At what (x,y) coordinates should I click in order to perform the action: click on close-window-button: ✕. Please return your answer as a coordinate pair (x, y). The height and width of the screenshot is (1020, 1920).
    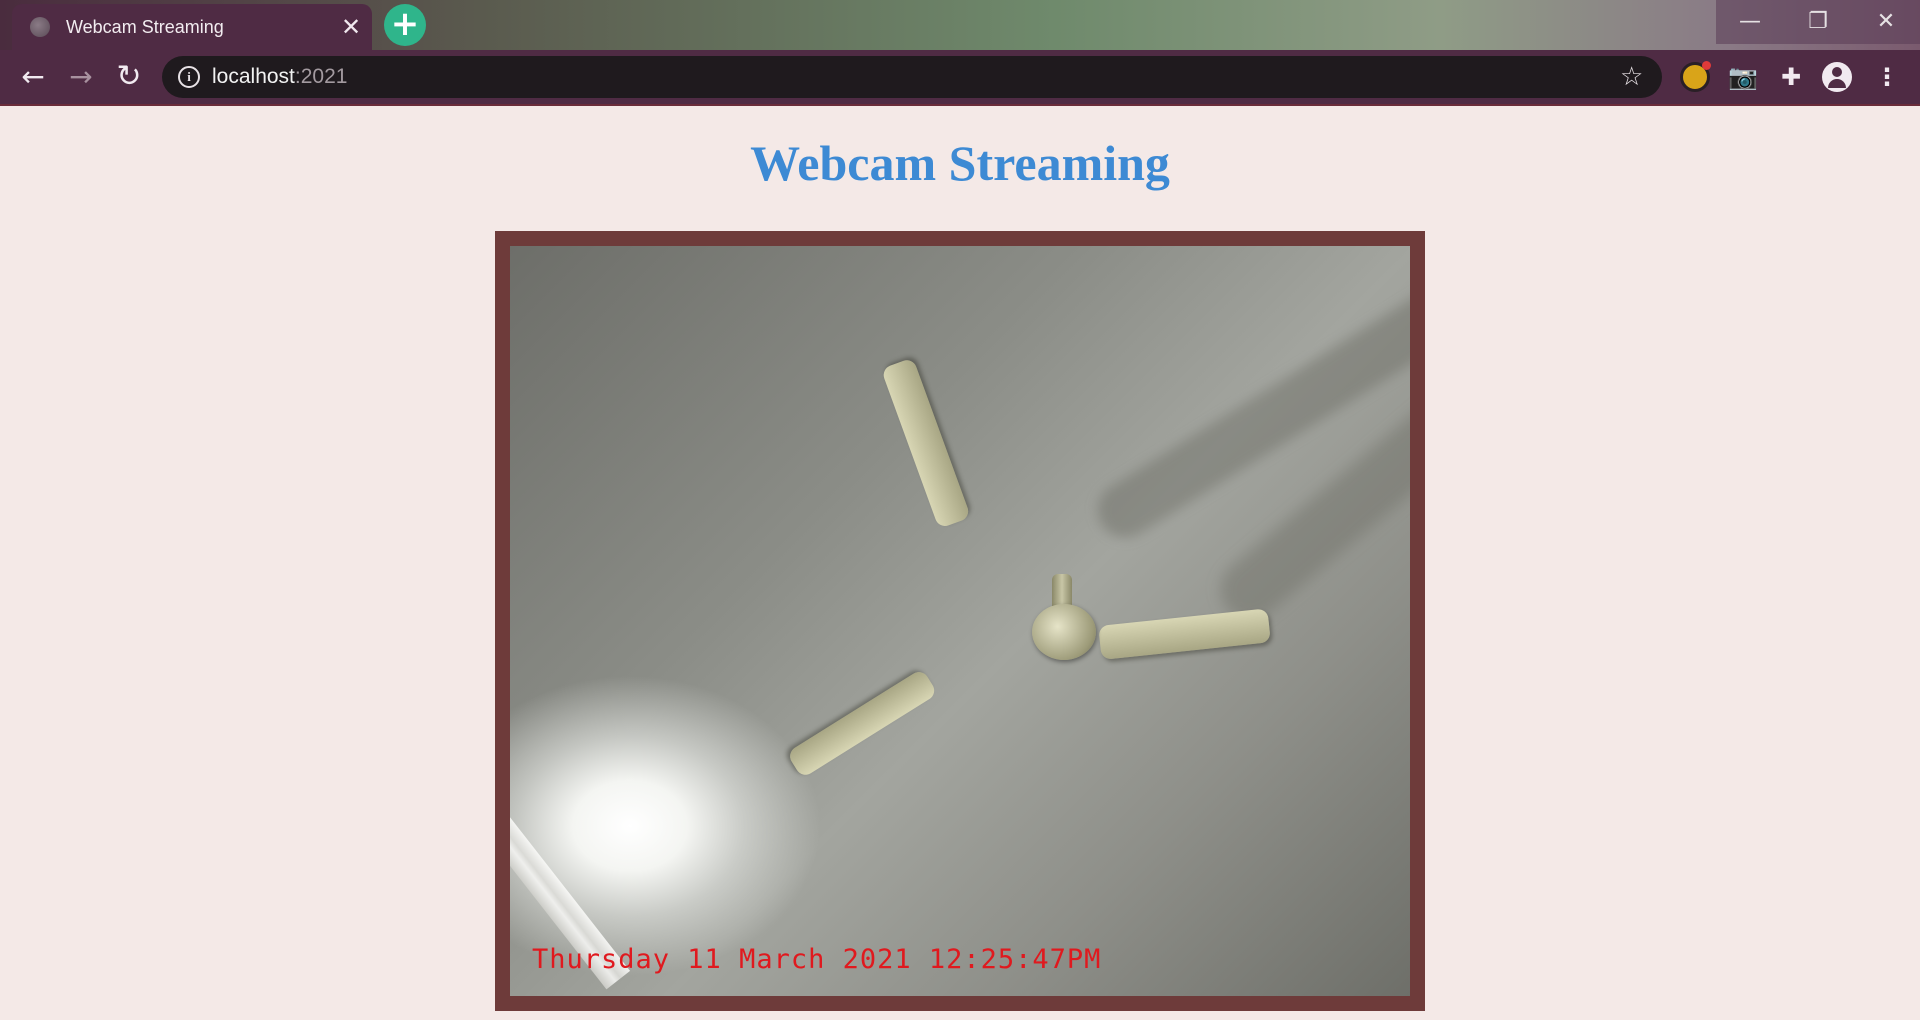
    Looking at the image, I should click on (1886, 22).